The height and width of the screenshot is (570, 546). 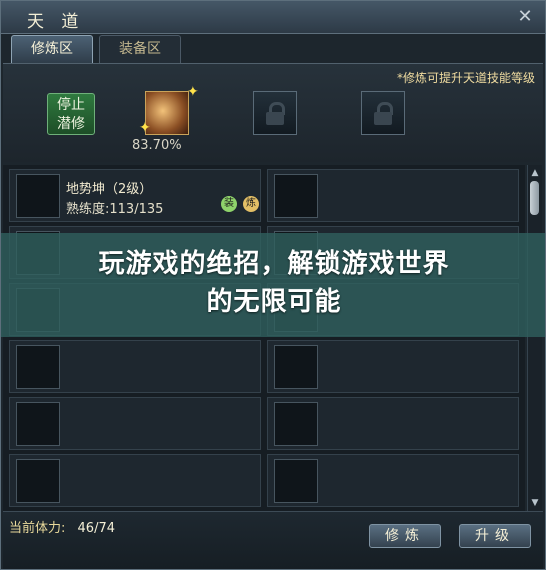 I want to click on caption-line1: 玩游戏的绝招，解锁游戏世界, so click(x=274, y=264).